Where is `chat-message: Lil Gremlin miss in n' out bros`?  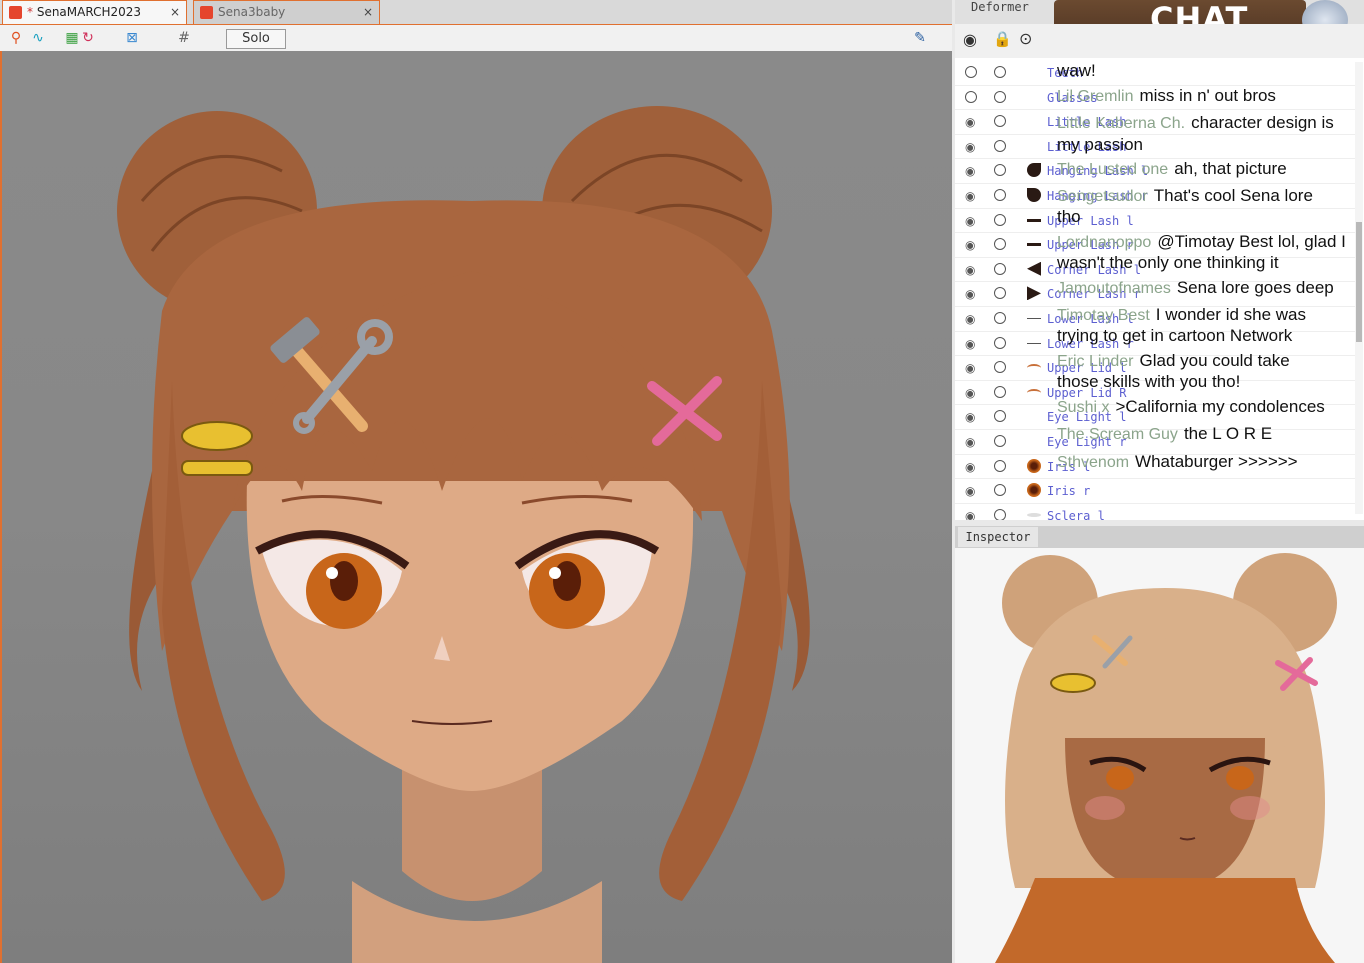
chat-message: Lil Gremlin miss in n' out bros is located at coordinates (1166, 96).